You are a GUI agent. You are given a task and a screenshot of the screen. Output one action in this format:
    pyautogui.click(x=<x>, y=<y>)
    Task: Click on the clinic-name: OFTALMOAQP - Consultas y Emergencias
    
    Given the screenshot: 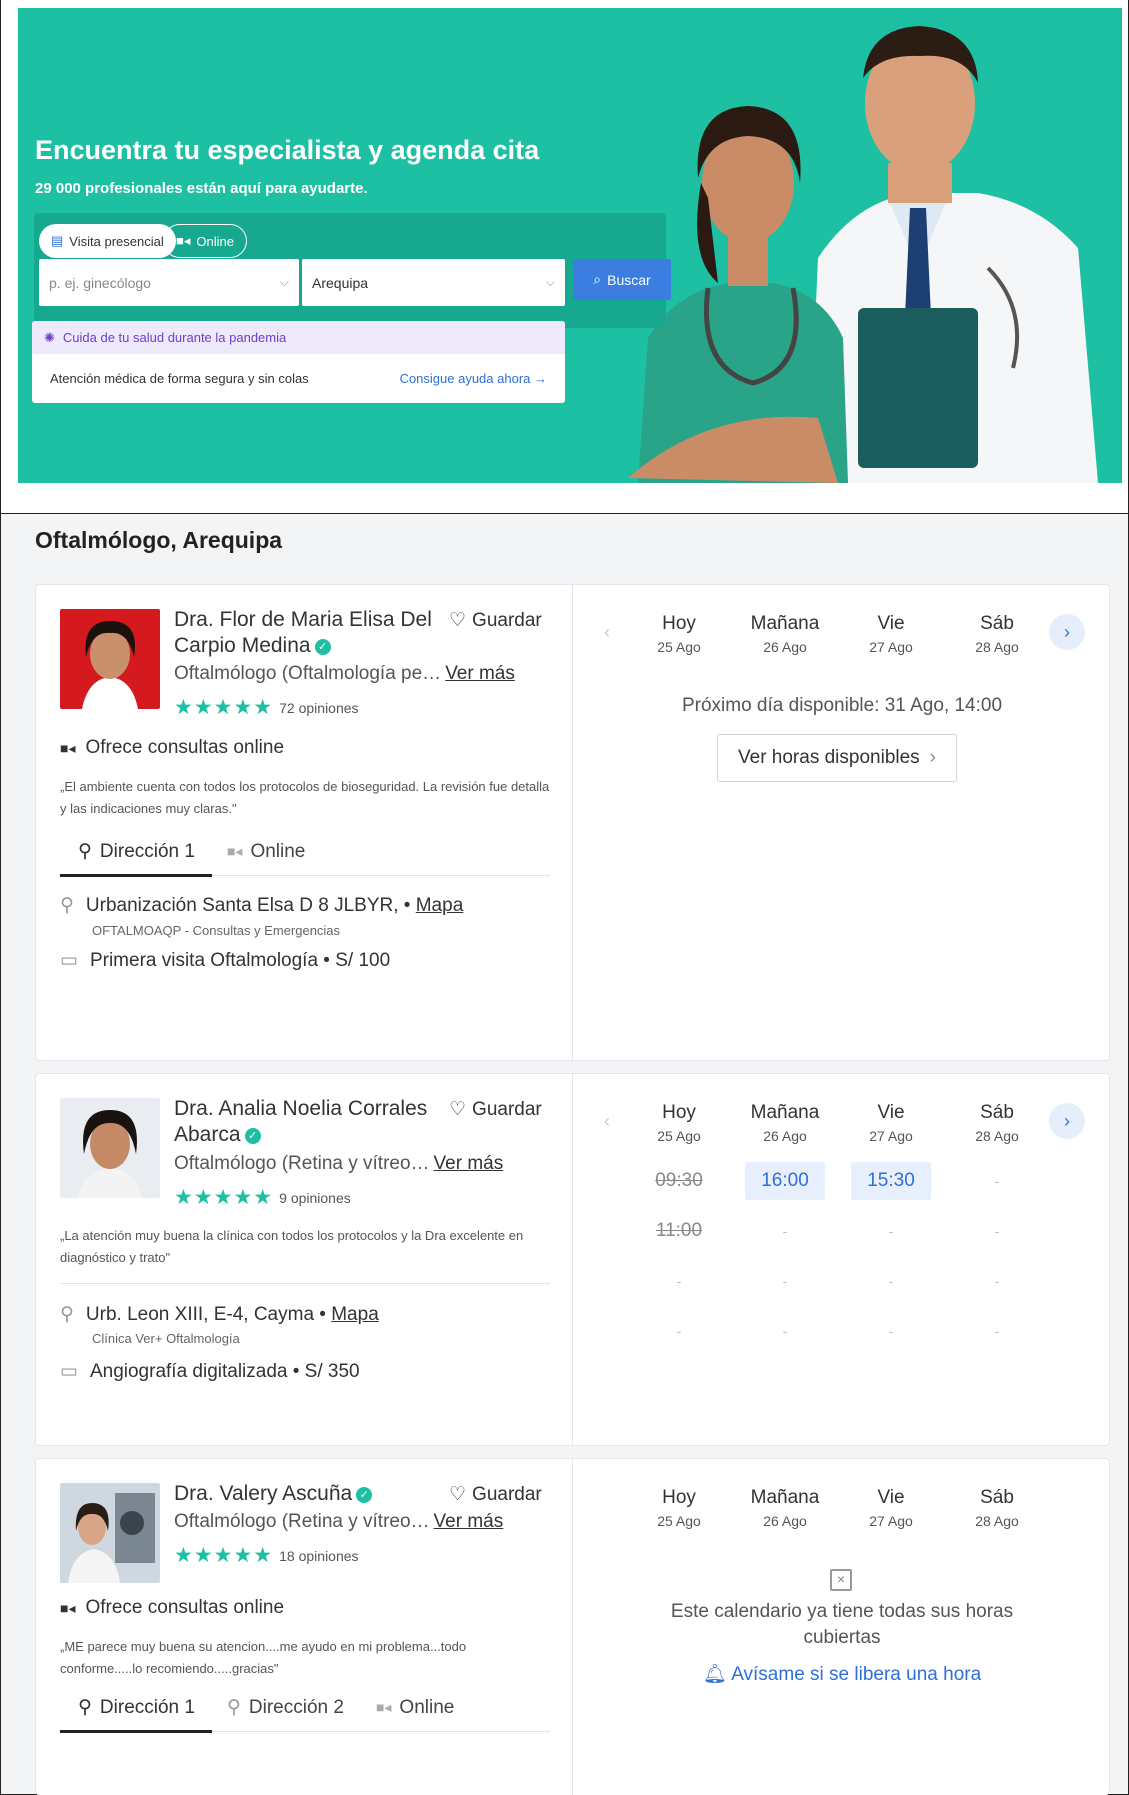 What is the action you would take?
    pyautogui.click(x=216, y=930)
    